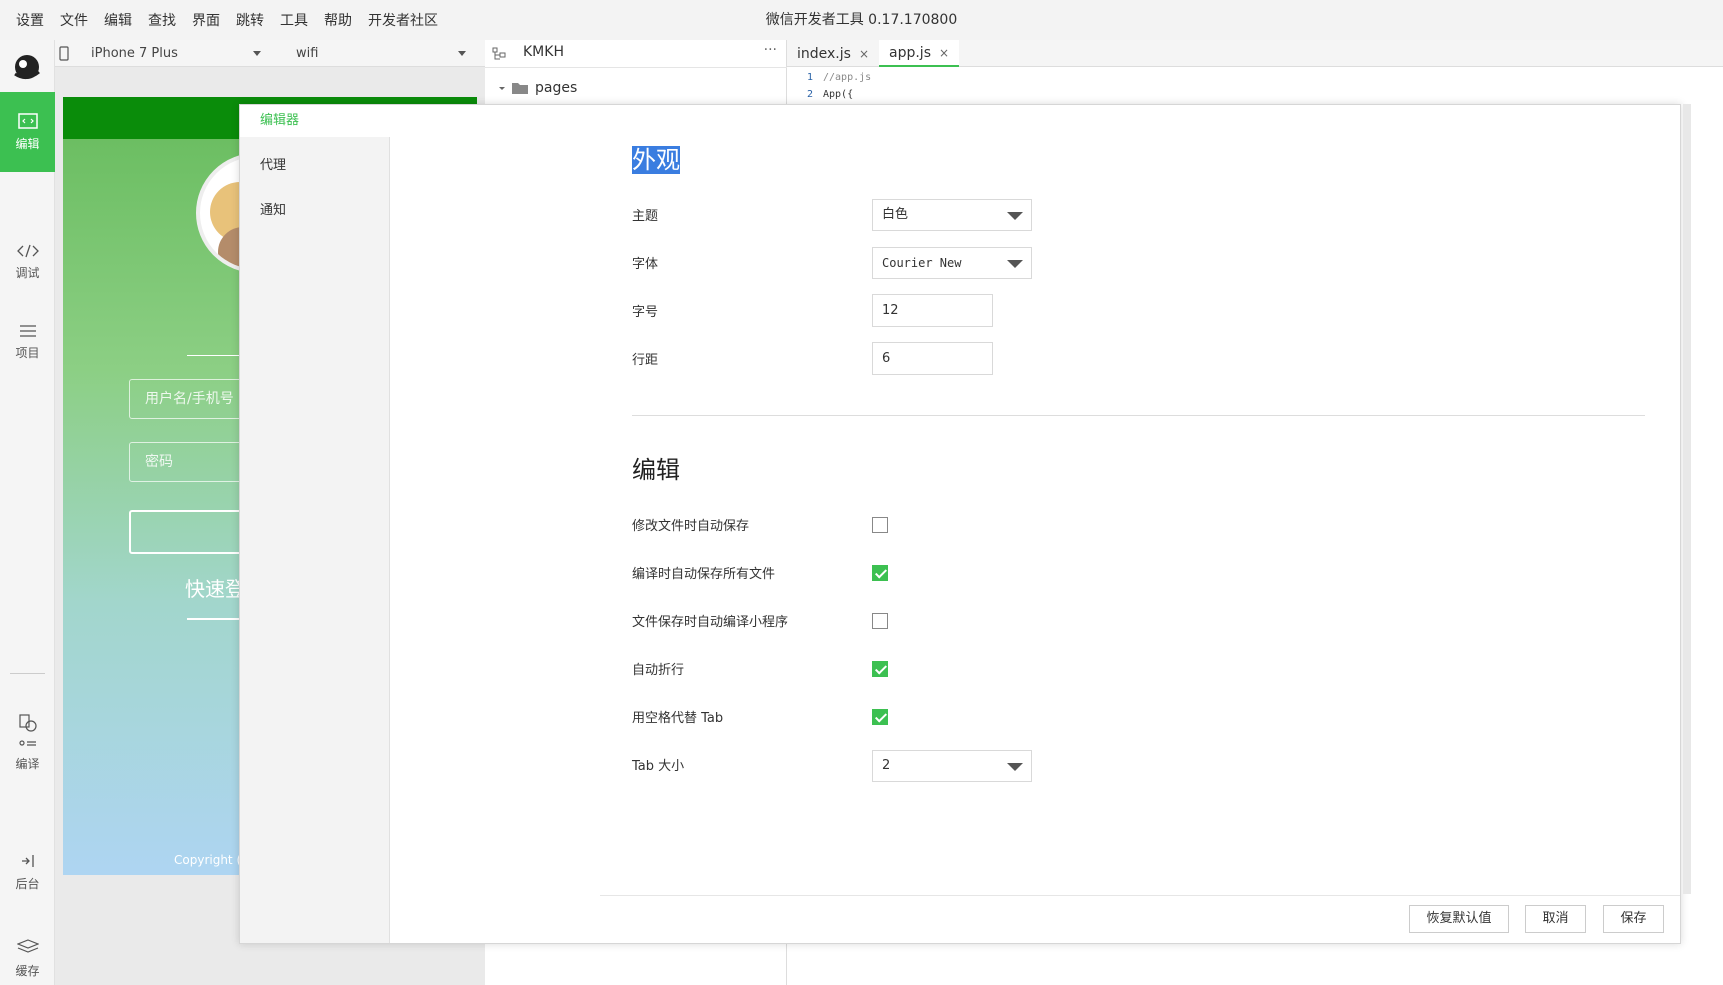 This screenshot has height=985, width=1723. I want to click on appearance-title: 外观, so click(656, 160).